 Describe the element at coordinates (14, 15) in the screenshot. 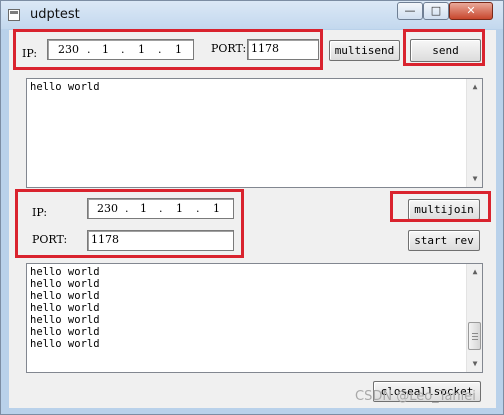

I see `app-window-icon` at that location.